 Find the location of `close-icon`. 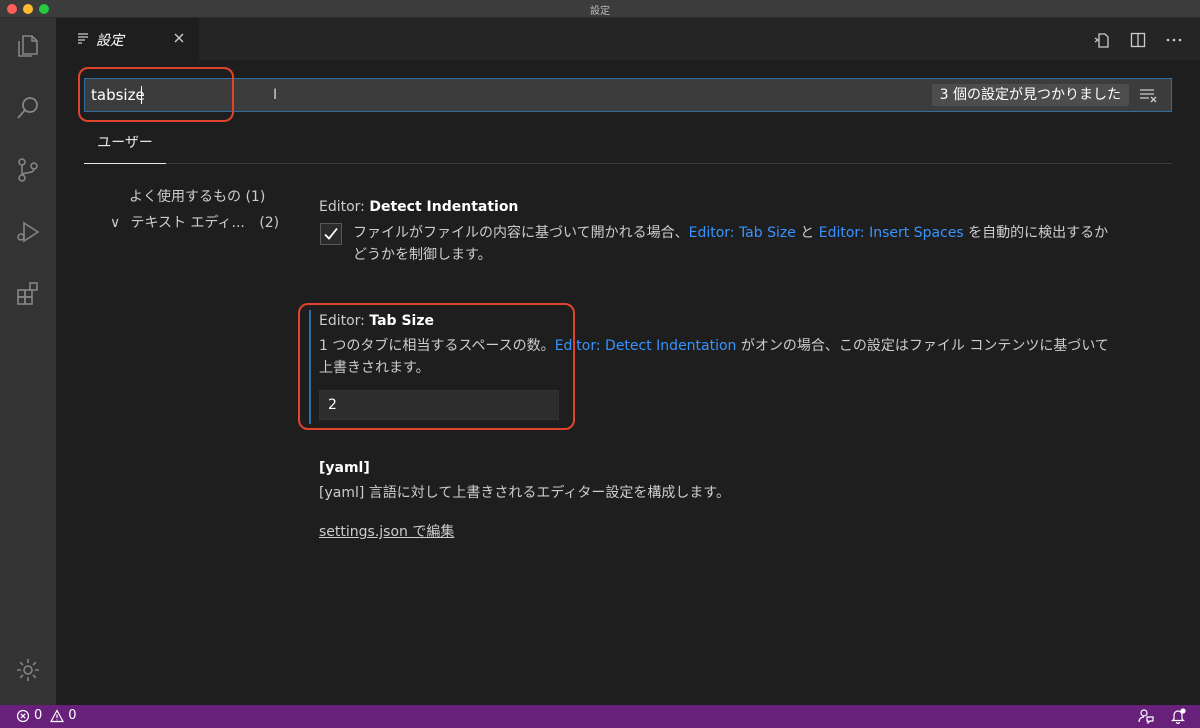

close-icon is located at coordinates (179, 38).